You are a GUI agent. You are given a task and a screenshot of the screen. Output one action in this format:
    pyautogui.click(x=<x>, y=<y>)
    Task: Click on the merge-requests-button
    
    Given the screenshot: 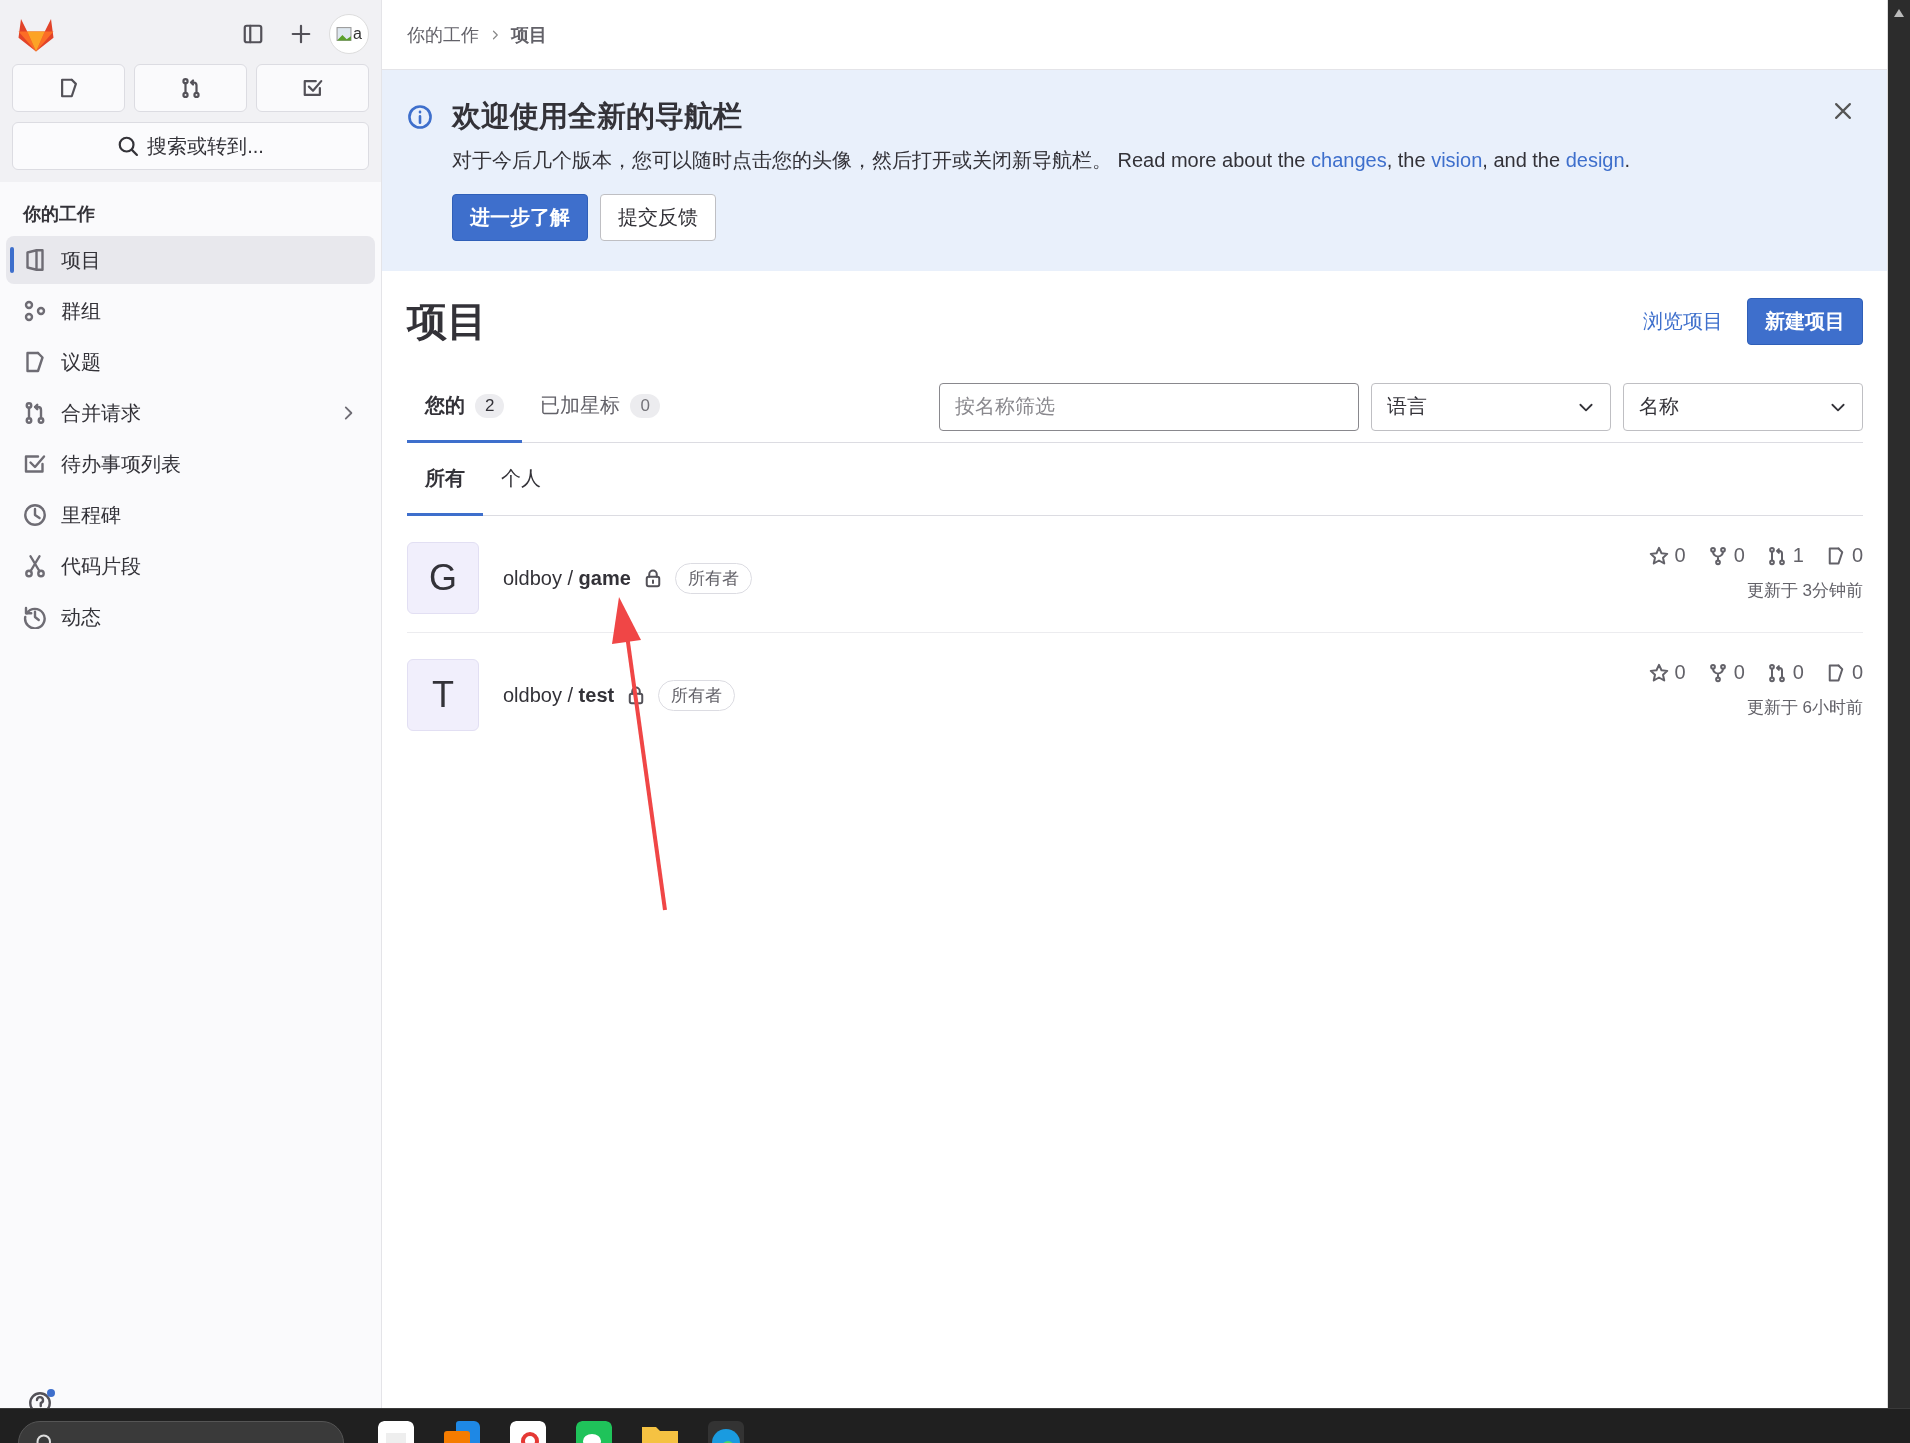 What is the action you would take?
    pyautogui.click(x=190, y=88)
    